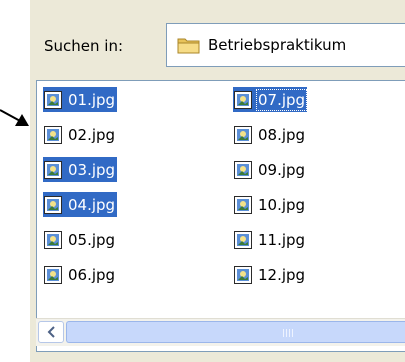  I want to click on file-item: 12.jpg, so click(270, 274).